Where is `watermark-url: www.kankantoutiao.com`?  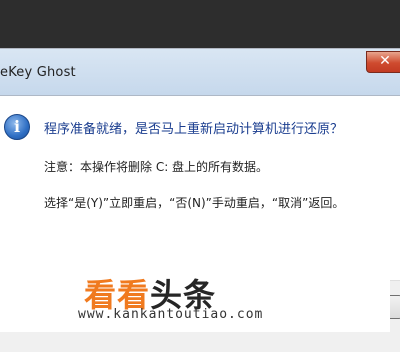
watermark-url: www.kankantoutiao.com is located at coordinates (171, 314).